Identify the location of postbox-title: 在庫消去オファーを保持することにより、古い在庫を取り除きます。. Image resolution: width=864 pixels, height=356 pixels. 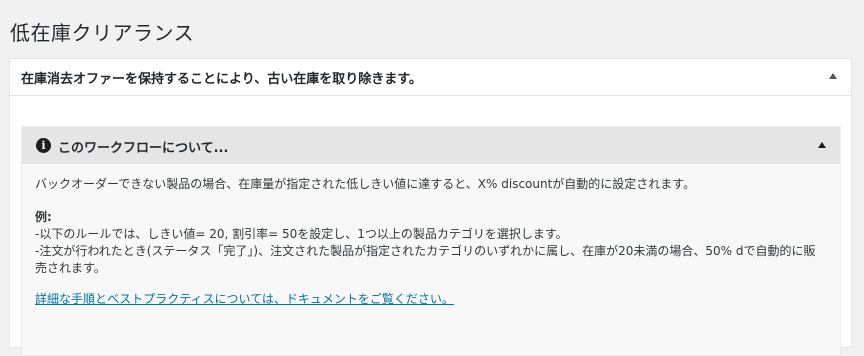
(221, 79).